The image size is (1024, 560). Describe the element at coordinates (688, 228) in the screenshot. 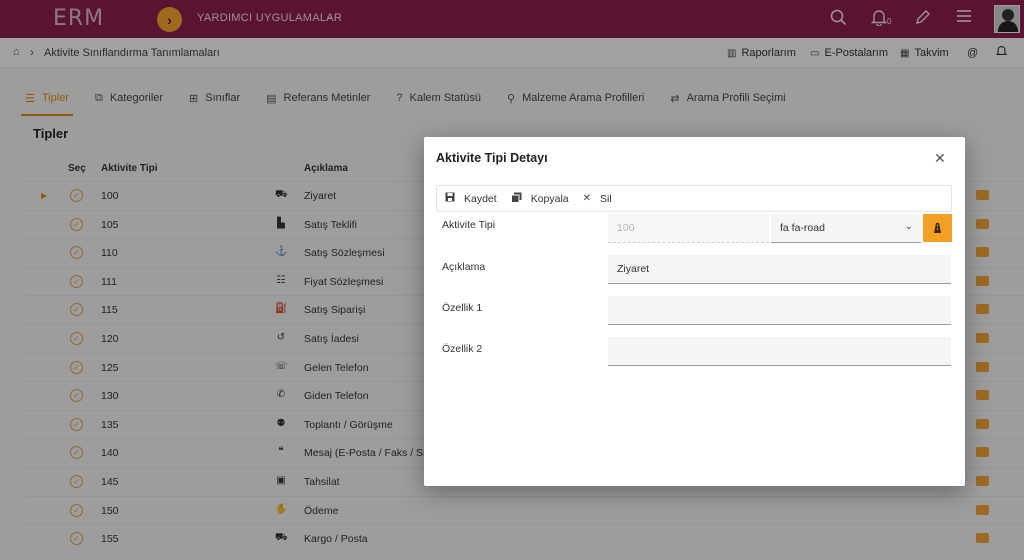

I see `type-code-input: 100` at that location.